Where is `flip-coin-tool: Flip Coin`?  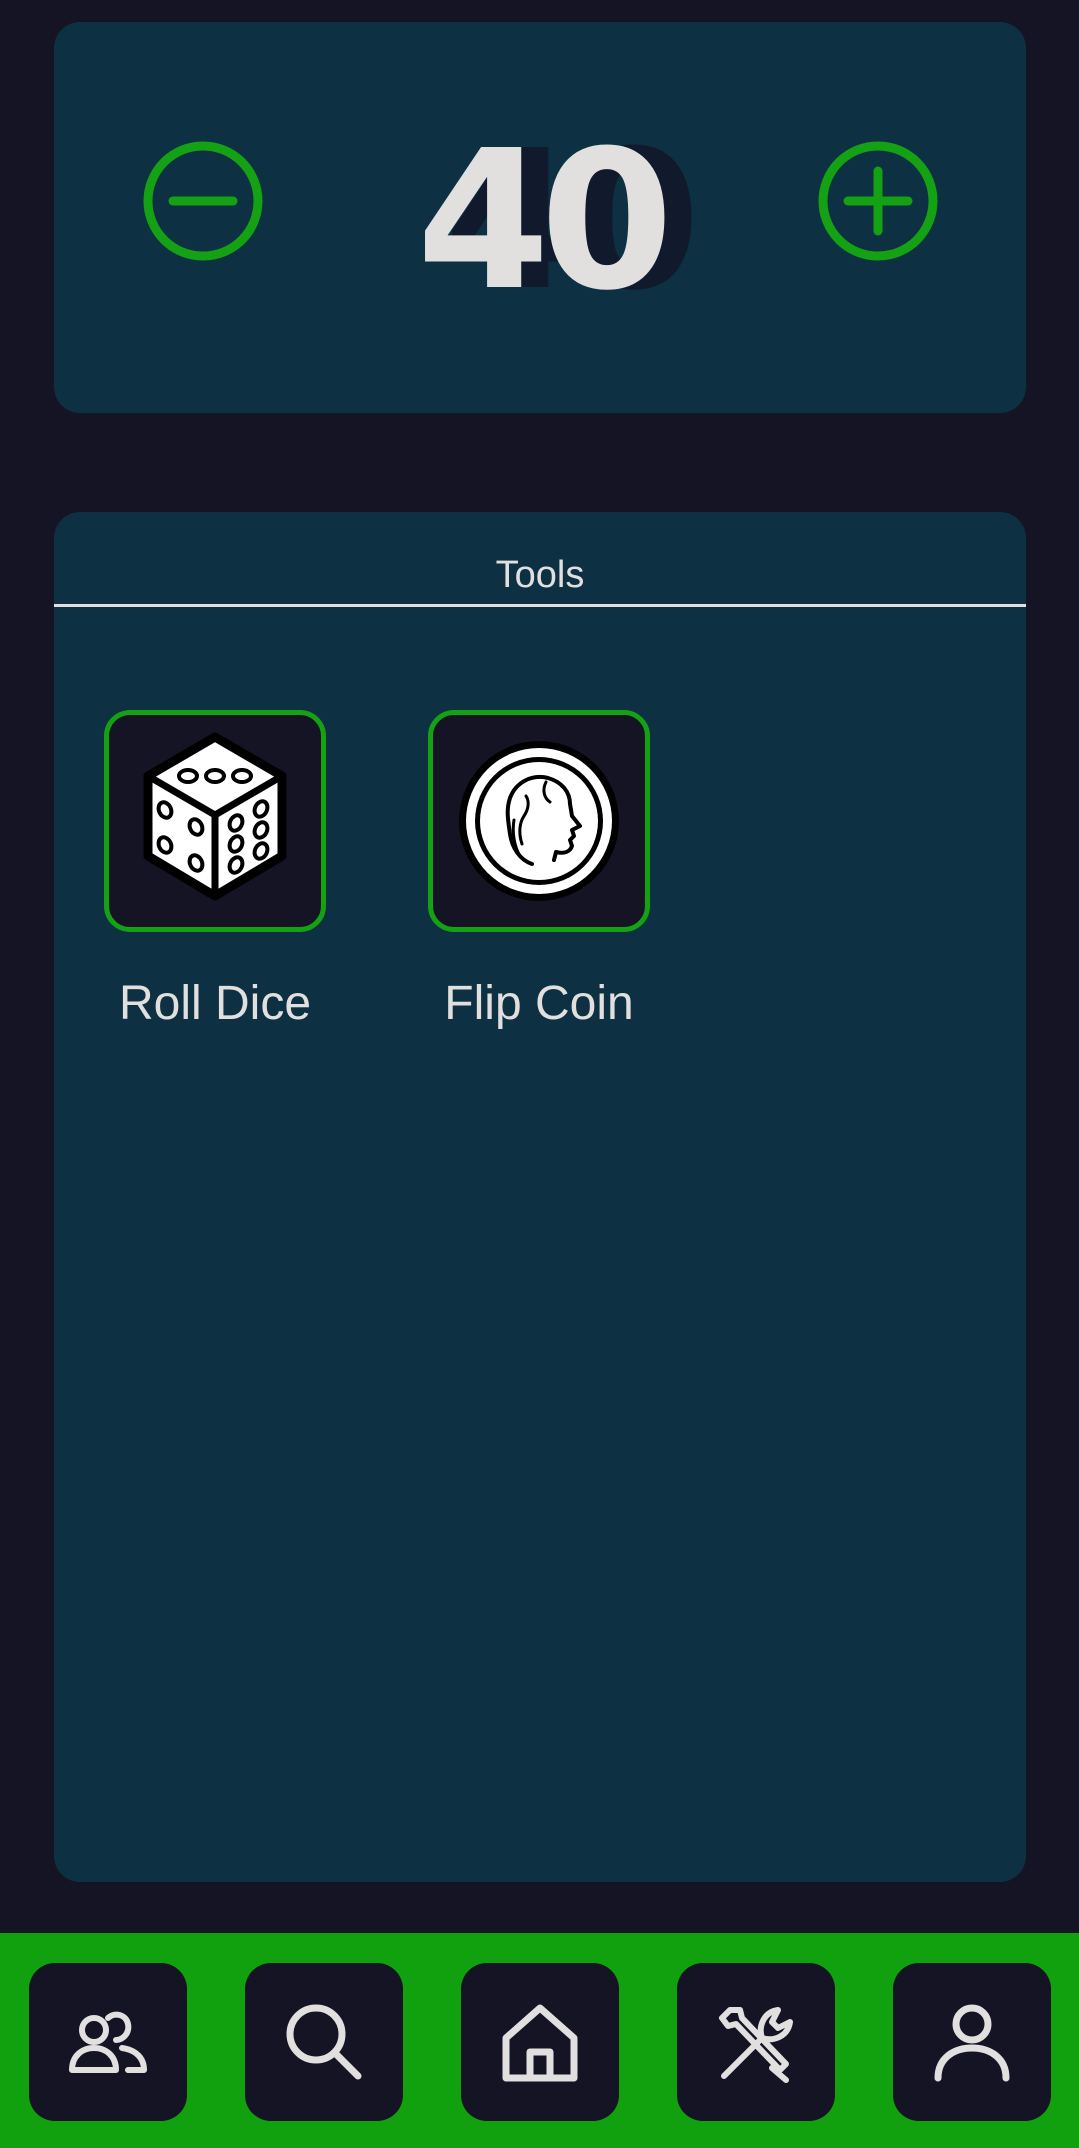
flip-coin-tool: Flip Coin is located at coordinates (539, 870).